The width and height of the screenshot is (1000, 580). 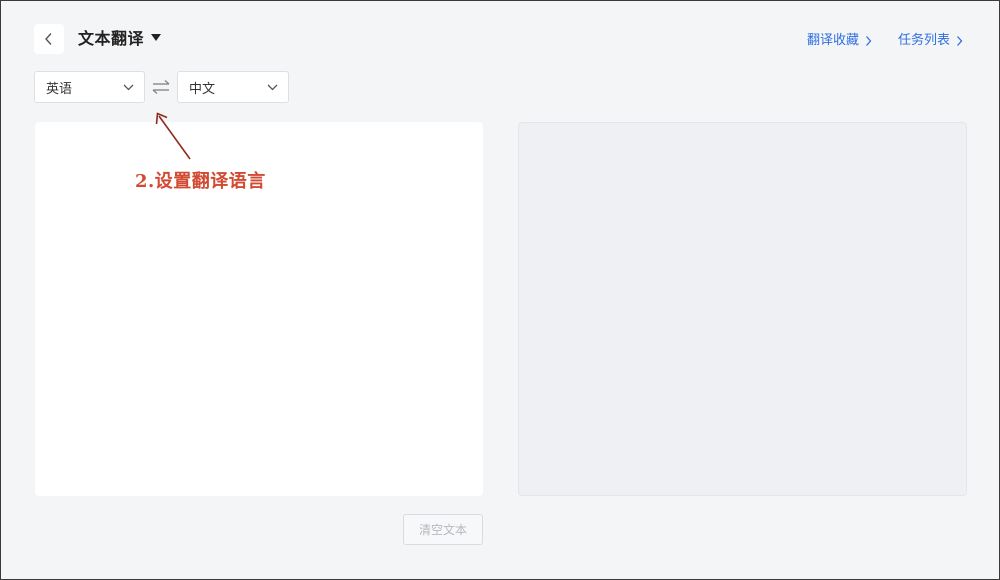 What do you see at coordinates (832, 40) in the screenshot?
I see `favorites-link-label: 翻译收藏` at bounding box center [832, 40].